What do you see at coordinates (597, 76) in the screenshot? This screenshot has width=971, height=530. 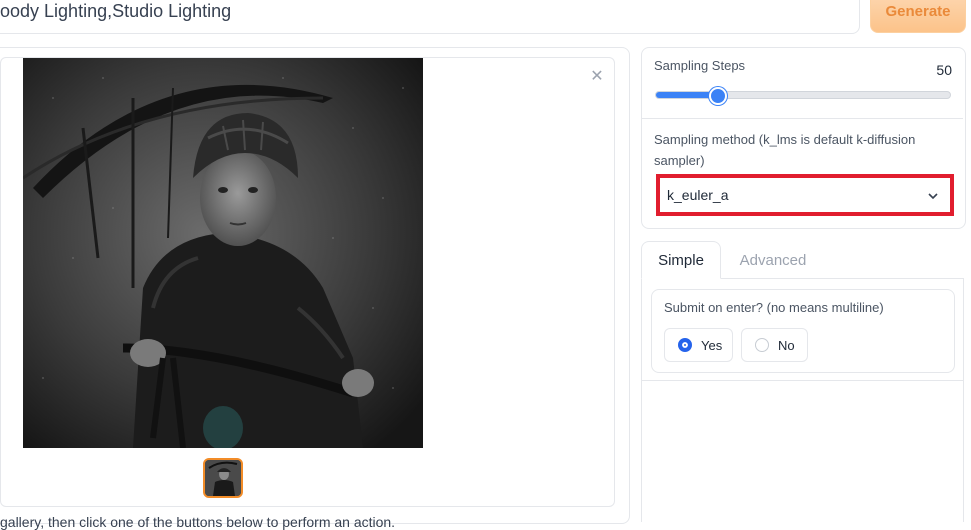 I see `close-icon: ✕` at bounding box center [597, 76].